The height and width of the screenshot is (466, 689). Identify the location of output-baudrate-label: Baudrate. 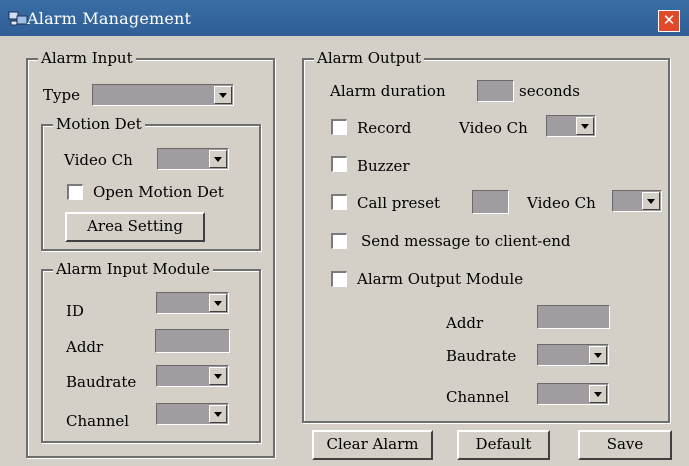
(481, 356).